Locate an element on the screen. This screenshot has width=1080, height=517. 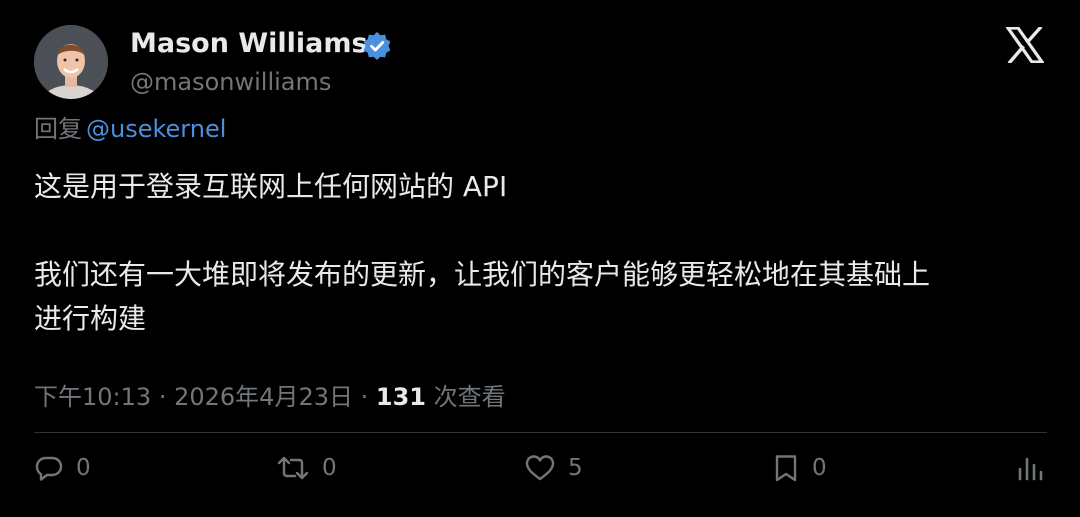
reply-context: 回复 @usekernel is located at coordinates (130, 129).